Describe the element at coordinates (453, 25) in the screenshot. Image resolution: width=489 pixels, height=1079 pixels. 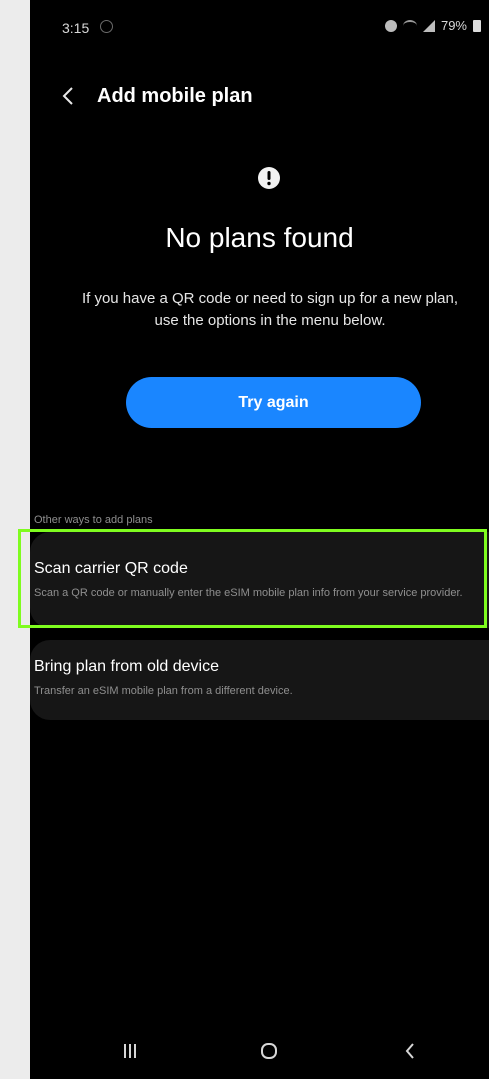
I see `battery-percent: 79%` at that location.